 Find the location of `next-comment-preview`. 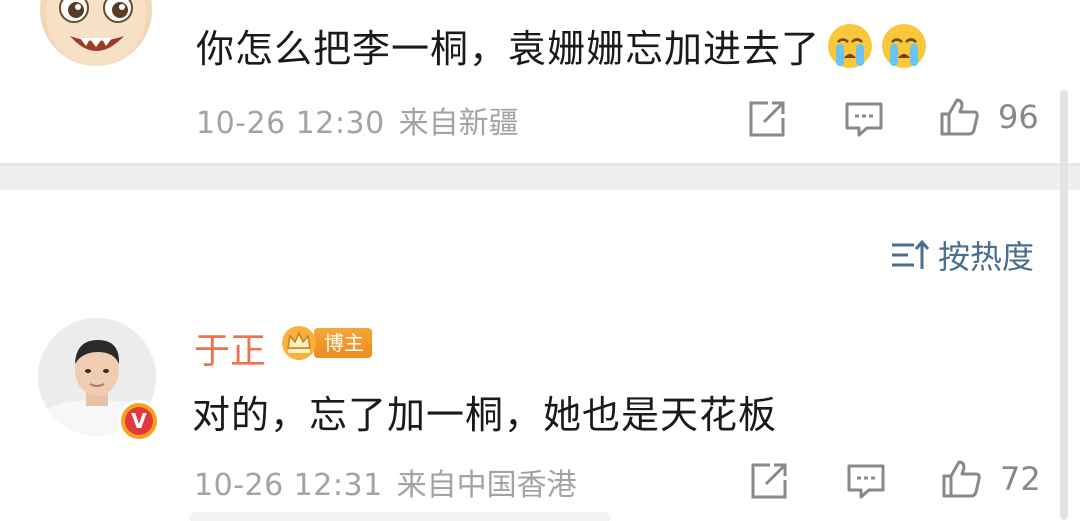

next-comment-preview is located at coordinates (400, 516).